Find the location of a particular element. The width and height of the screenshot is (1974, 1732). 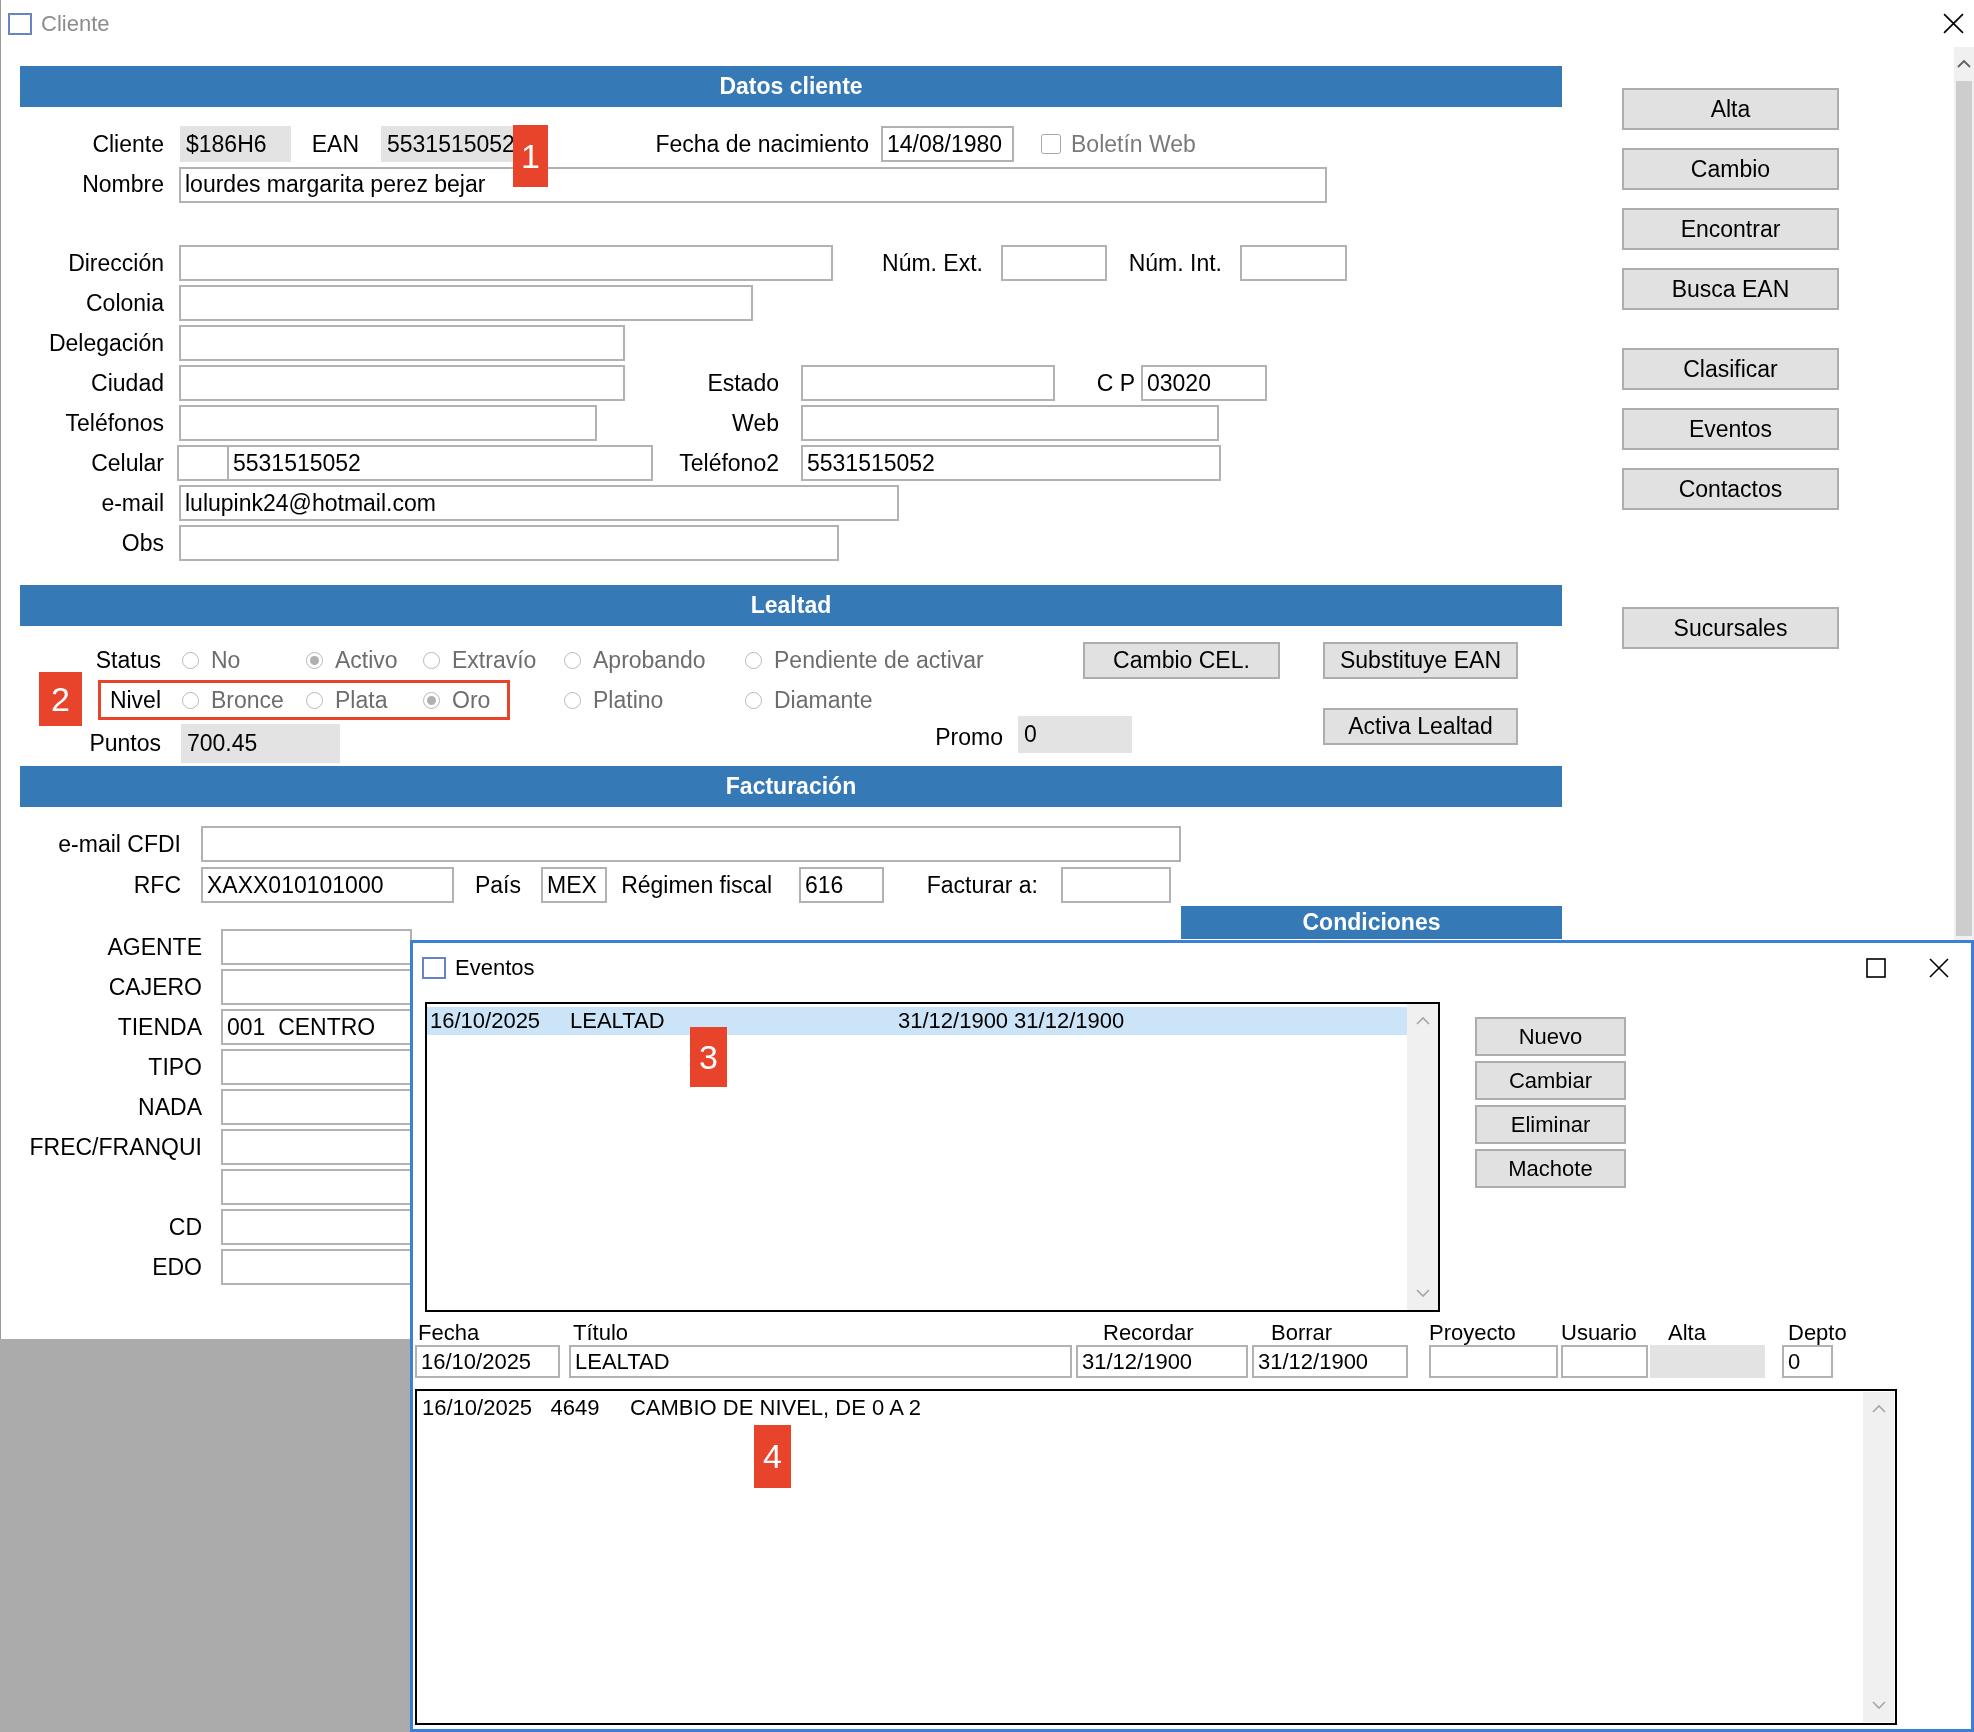

action-button: Clasificar is located at coordinates (1730, 369).